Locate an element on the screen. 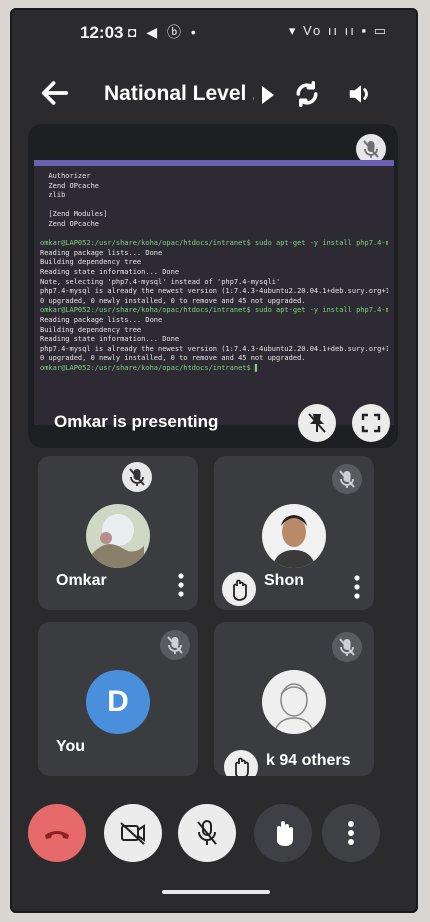  status-bar: 12:03 ◘ ◀ ⓑ • ▾ Vo ıı ıı ▪ ▭ is located at coordinates (214, 32).